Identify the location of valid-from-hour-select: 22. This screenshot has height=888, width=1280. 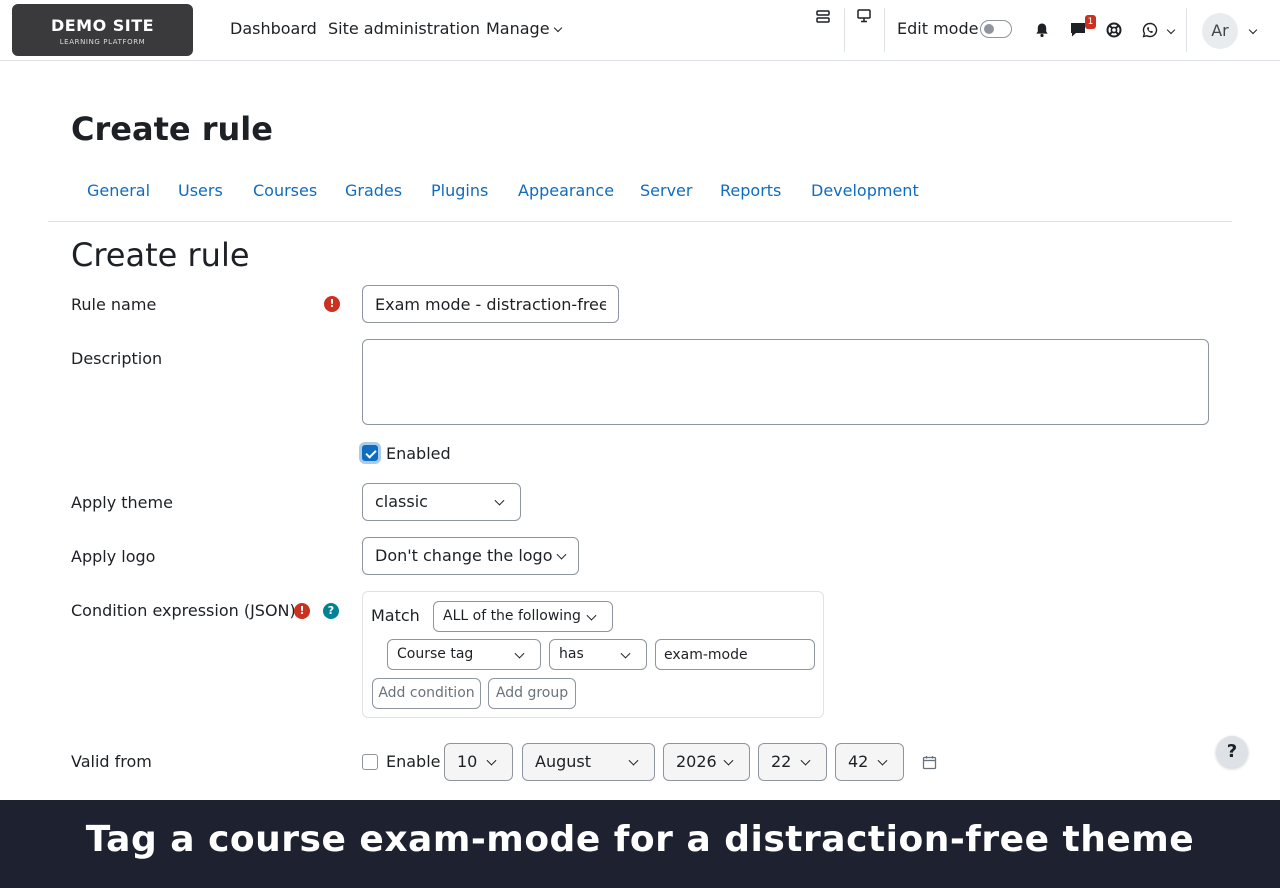
(792, 762).